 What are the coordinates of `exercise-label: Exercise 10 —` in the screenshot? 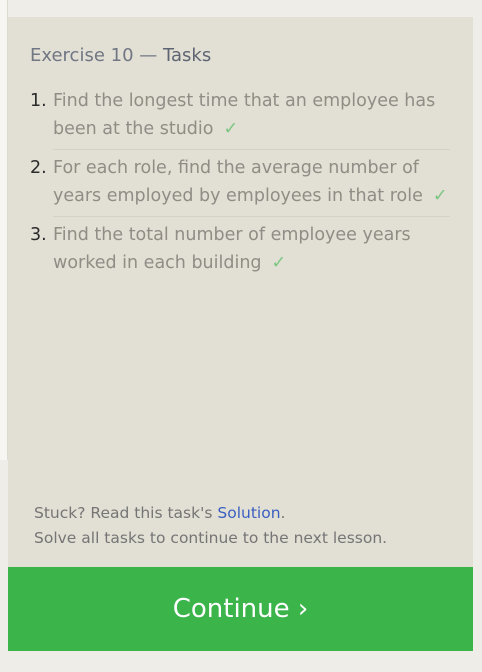 It's located at (96, 55).